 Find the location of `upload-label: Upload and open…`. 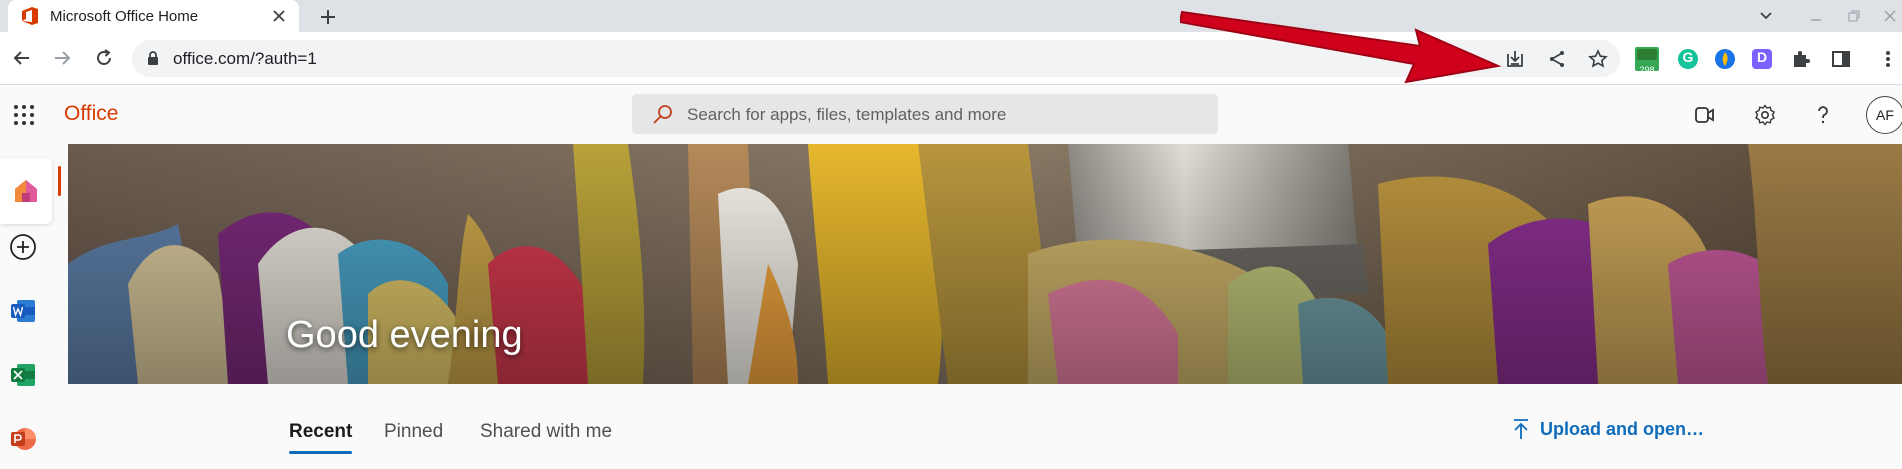

upload-label: Upload and open… is located at coordinates (1622, 428).